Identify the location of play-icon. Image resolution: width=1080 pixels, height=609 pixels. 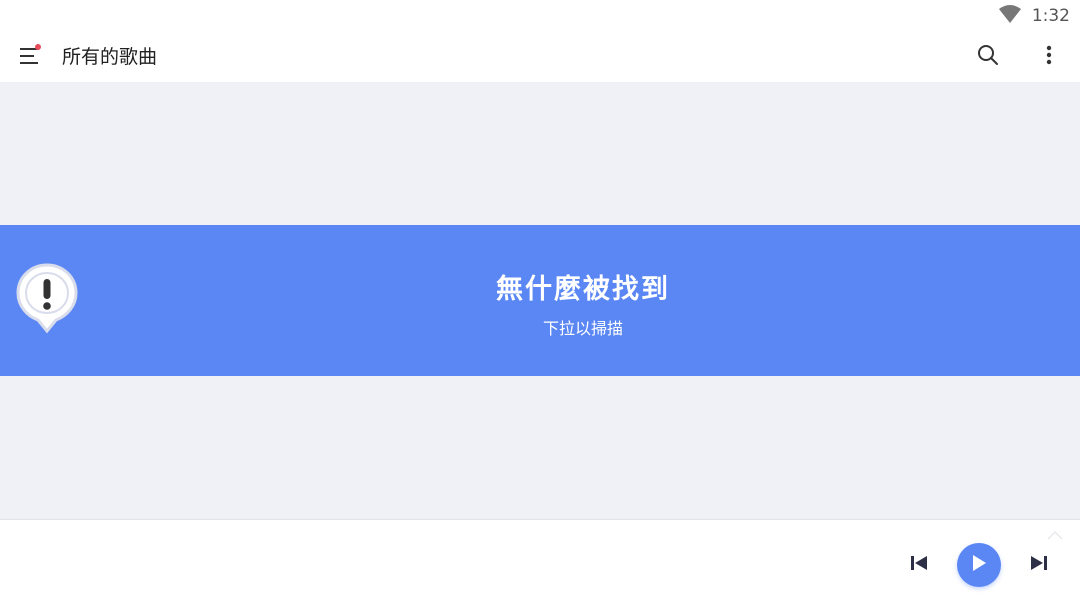
(979, 565).